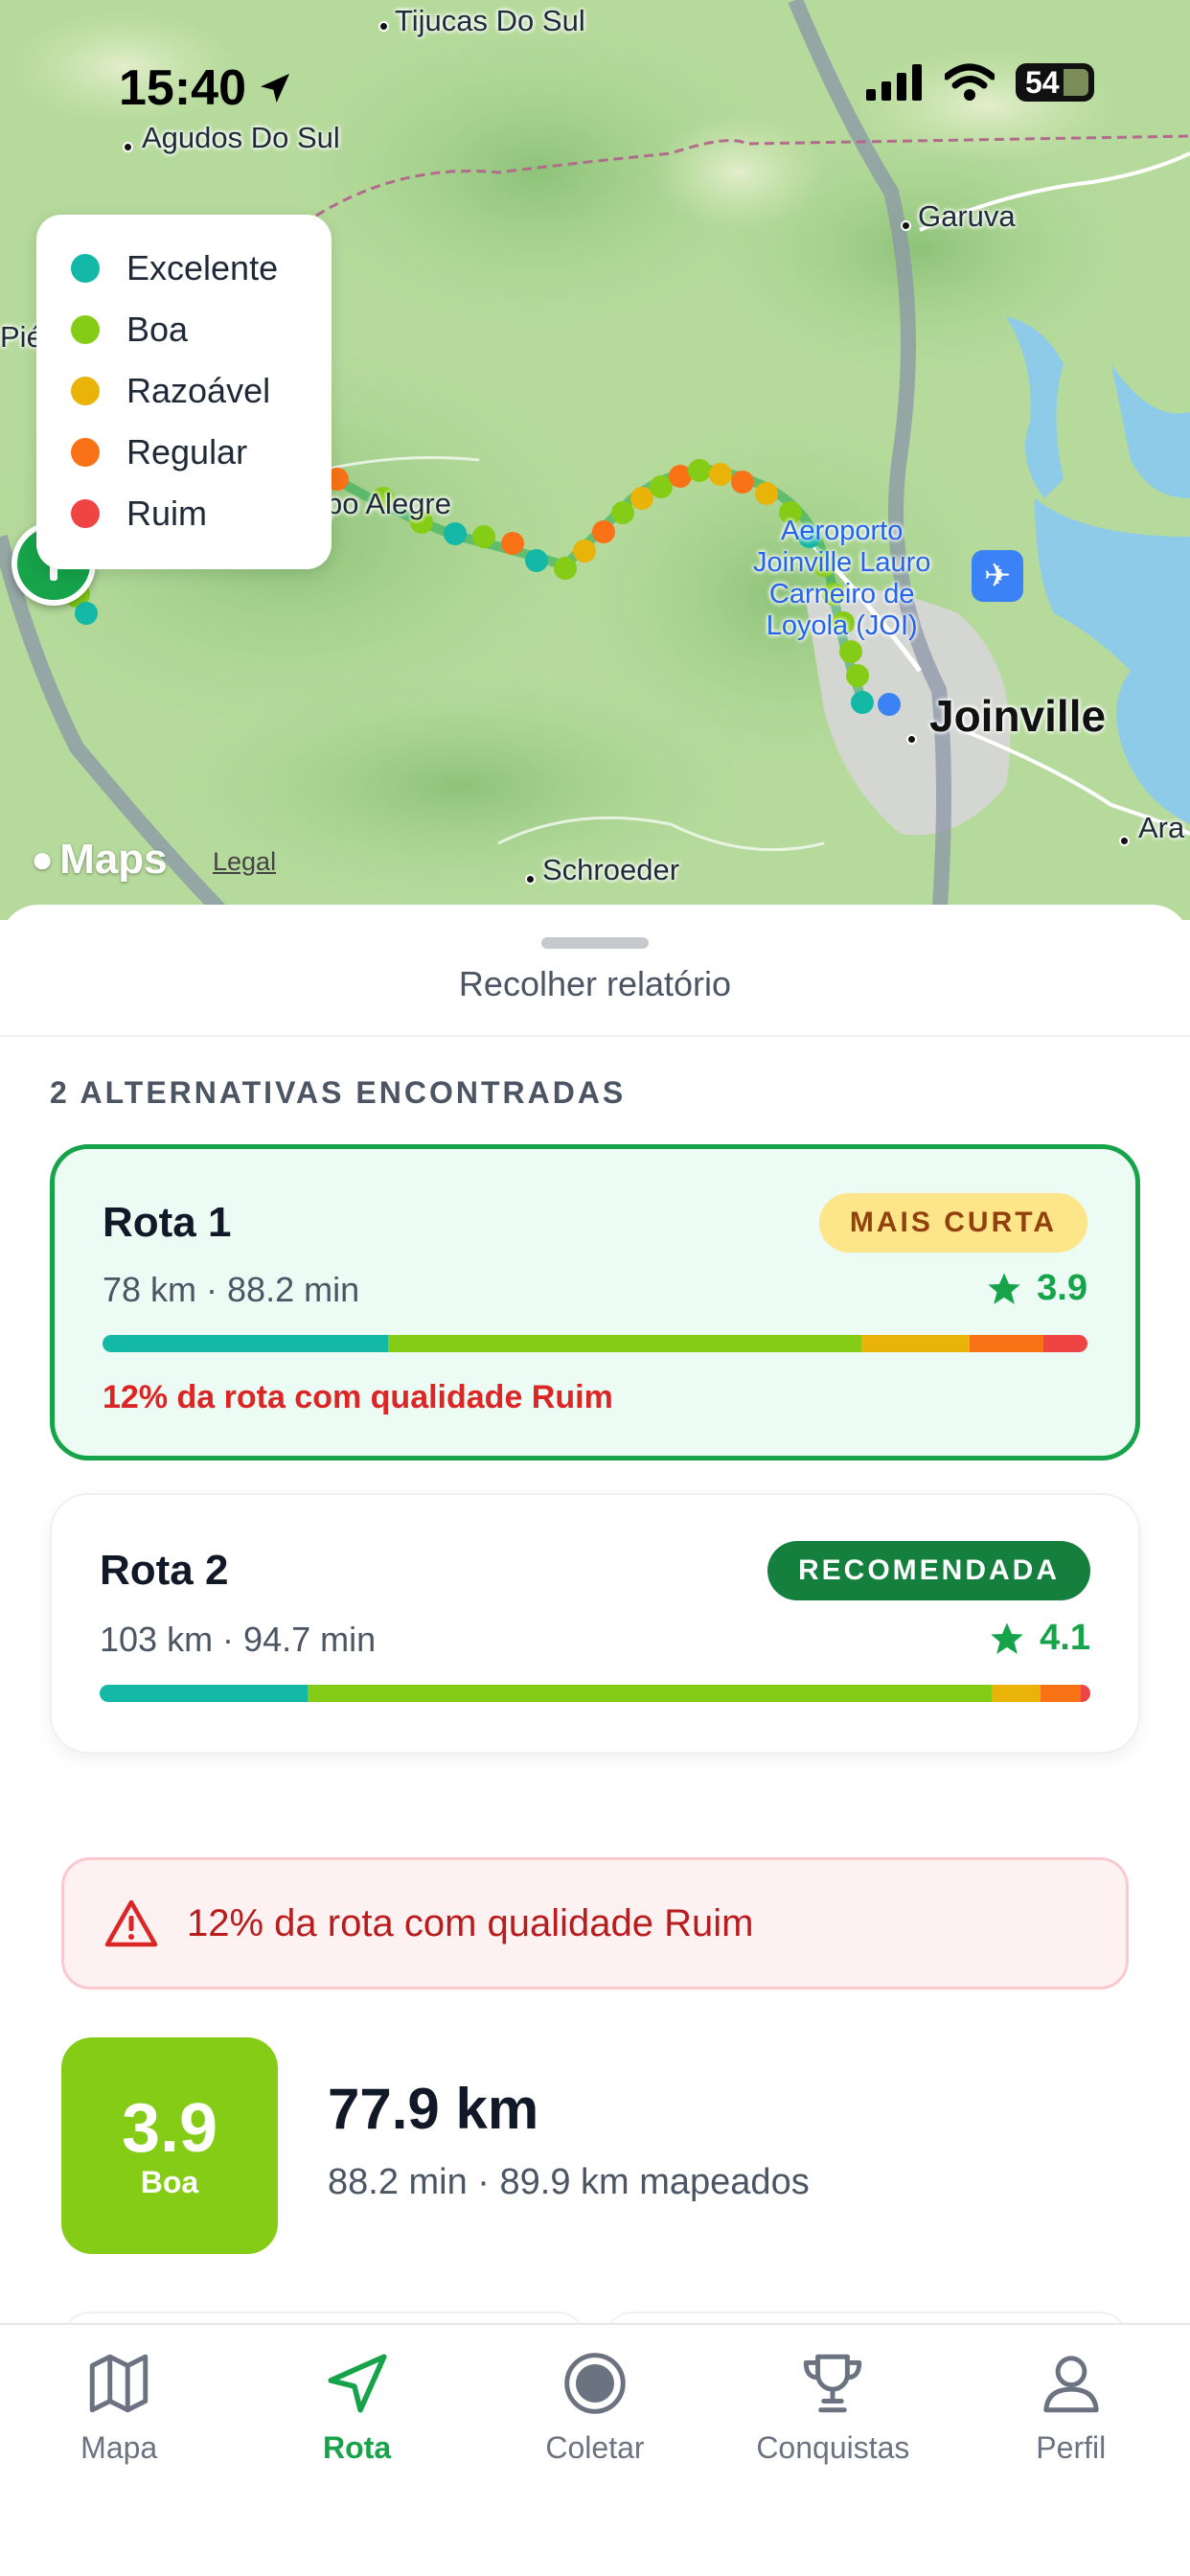 This screenshot has height=2576, width=1190. What do you see at coordinates (970, 82) in the screenshot?
I see `wifi-icon` at bounding box center [970, 82].